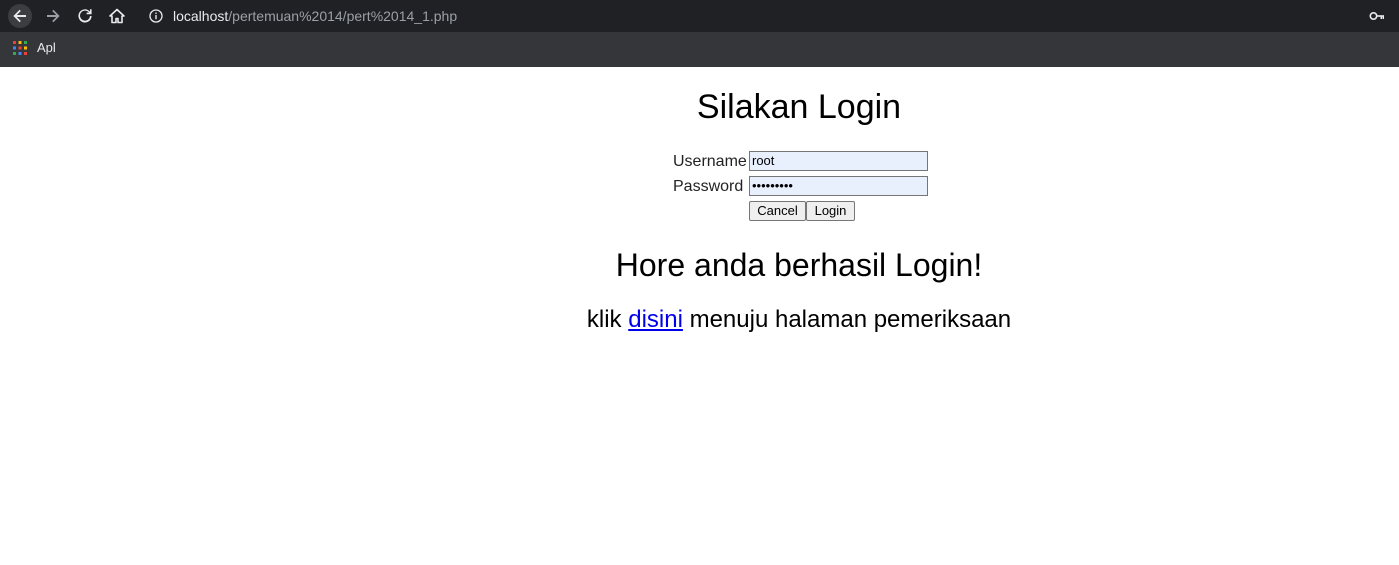  What do you see at coordinates (838, 186) in the screenshot?
I see `password-field: •••••••••` at bounding box center [838, 186].